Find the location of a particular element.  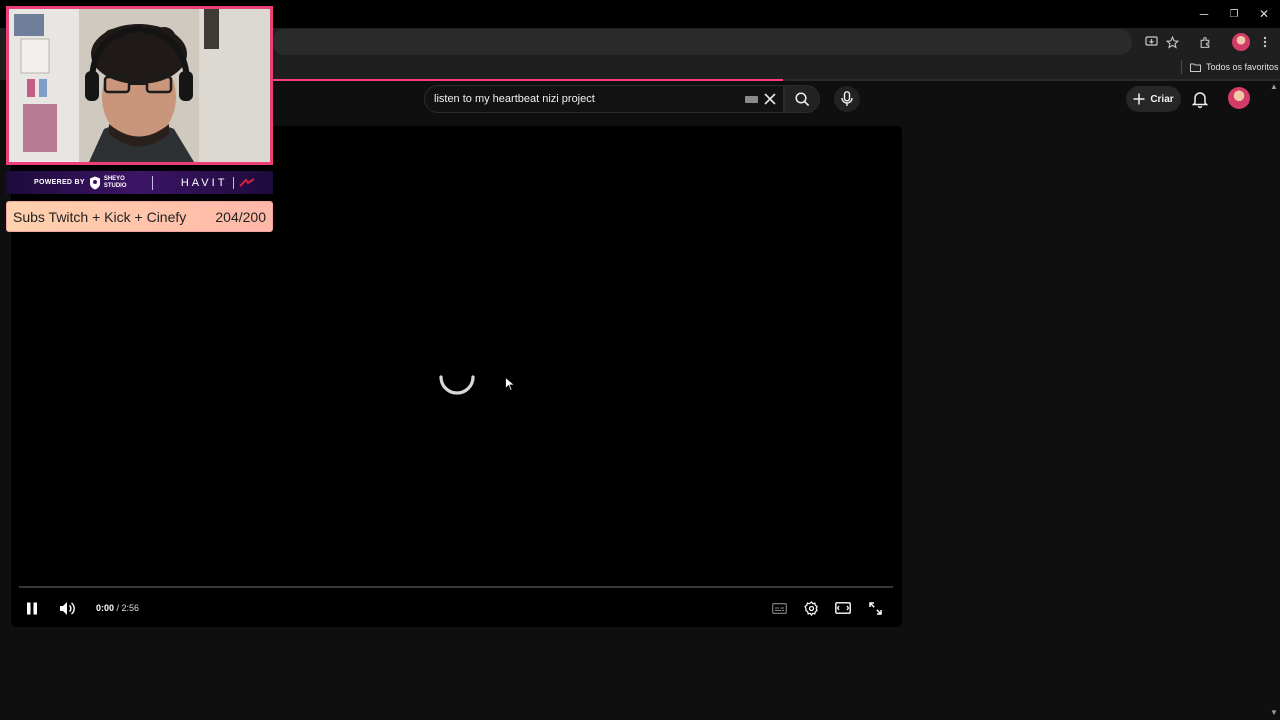

current-time: 0:00 is located at coordinates (105, 608).